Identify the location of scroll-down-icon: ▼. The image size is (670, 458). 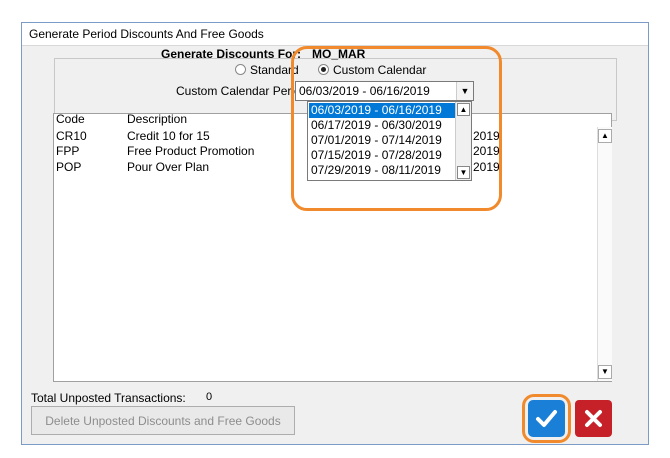
(605, 372).